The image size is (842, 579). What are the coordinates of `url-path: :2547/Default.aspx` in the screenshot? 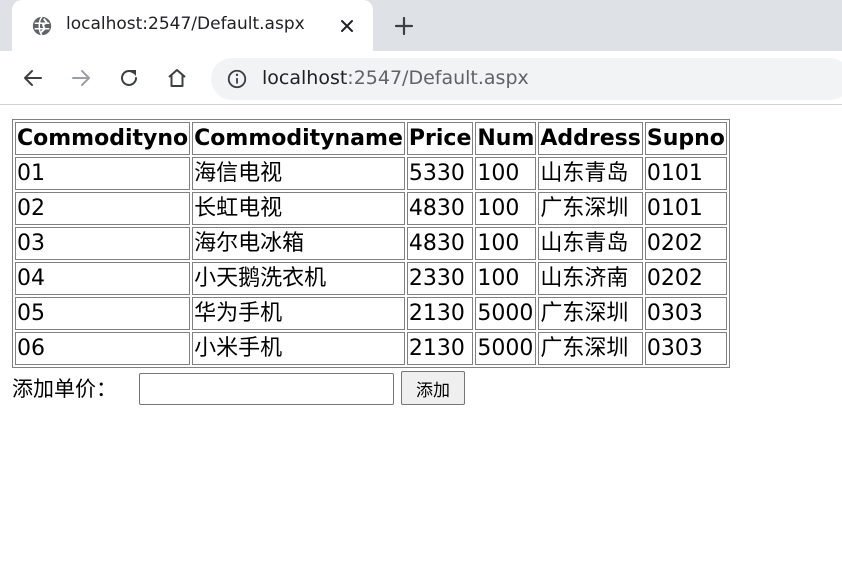 It's located at (438, 78).